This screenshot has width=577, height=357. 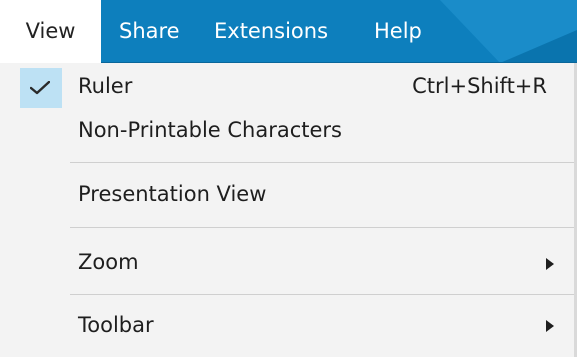 What do you see at coordinates (287, 327) in the screenshot?
I see `menu-item-toolbar: Toolbar` at bounding box center [287, 327].